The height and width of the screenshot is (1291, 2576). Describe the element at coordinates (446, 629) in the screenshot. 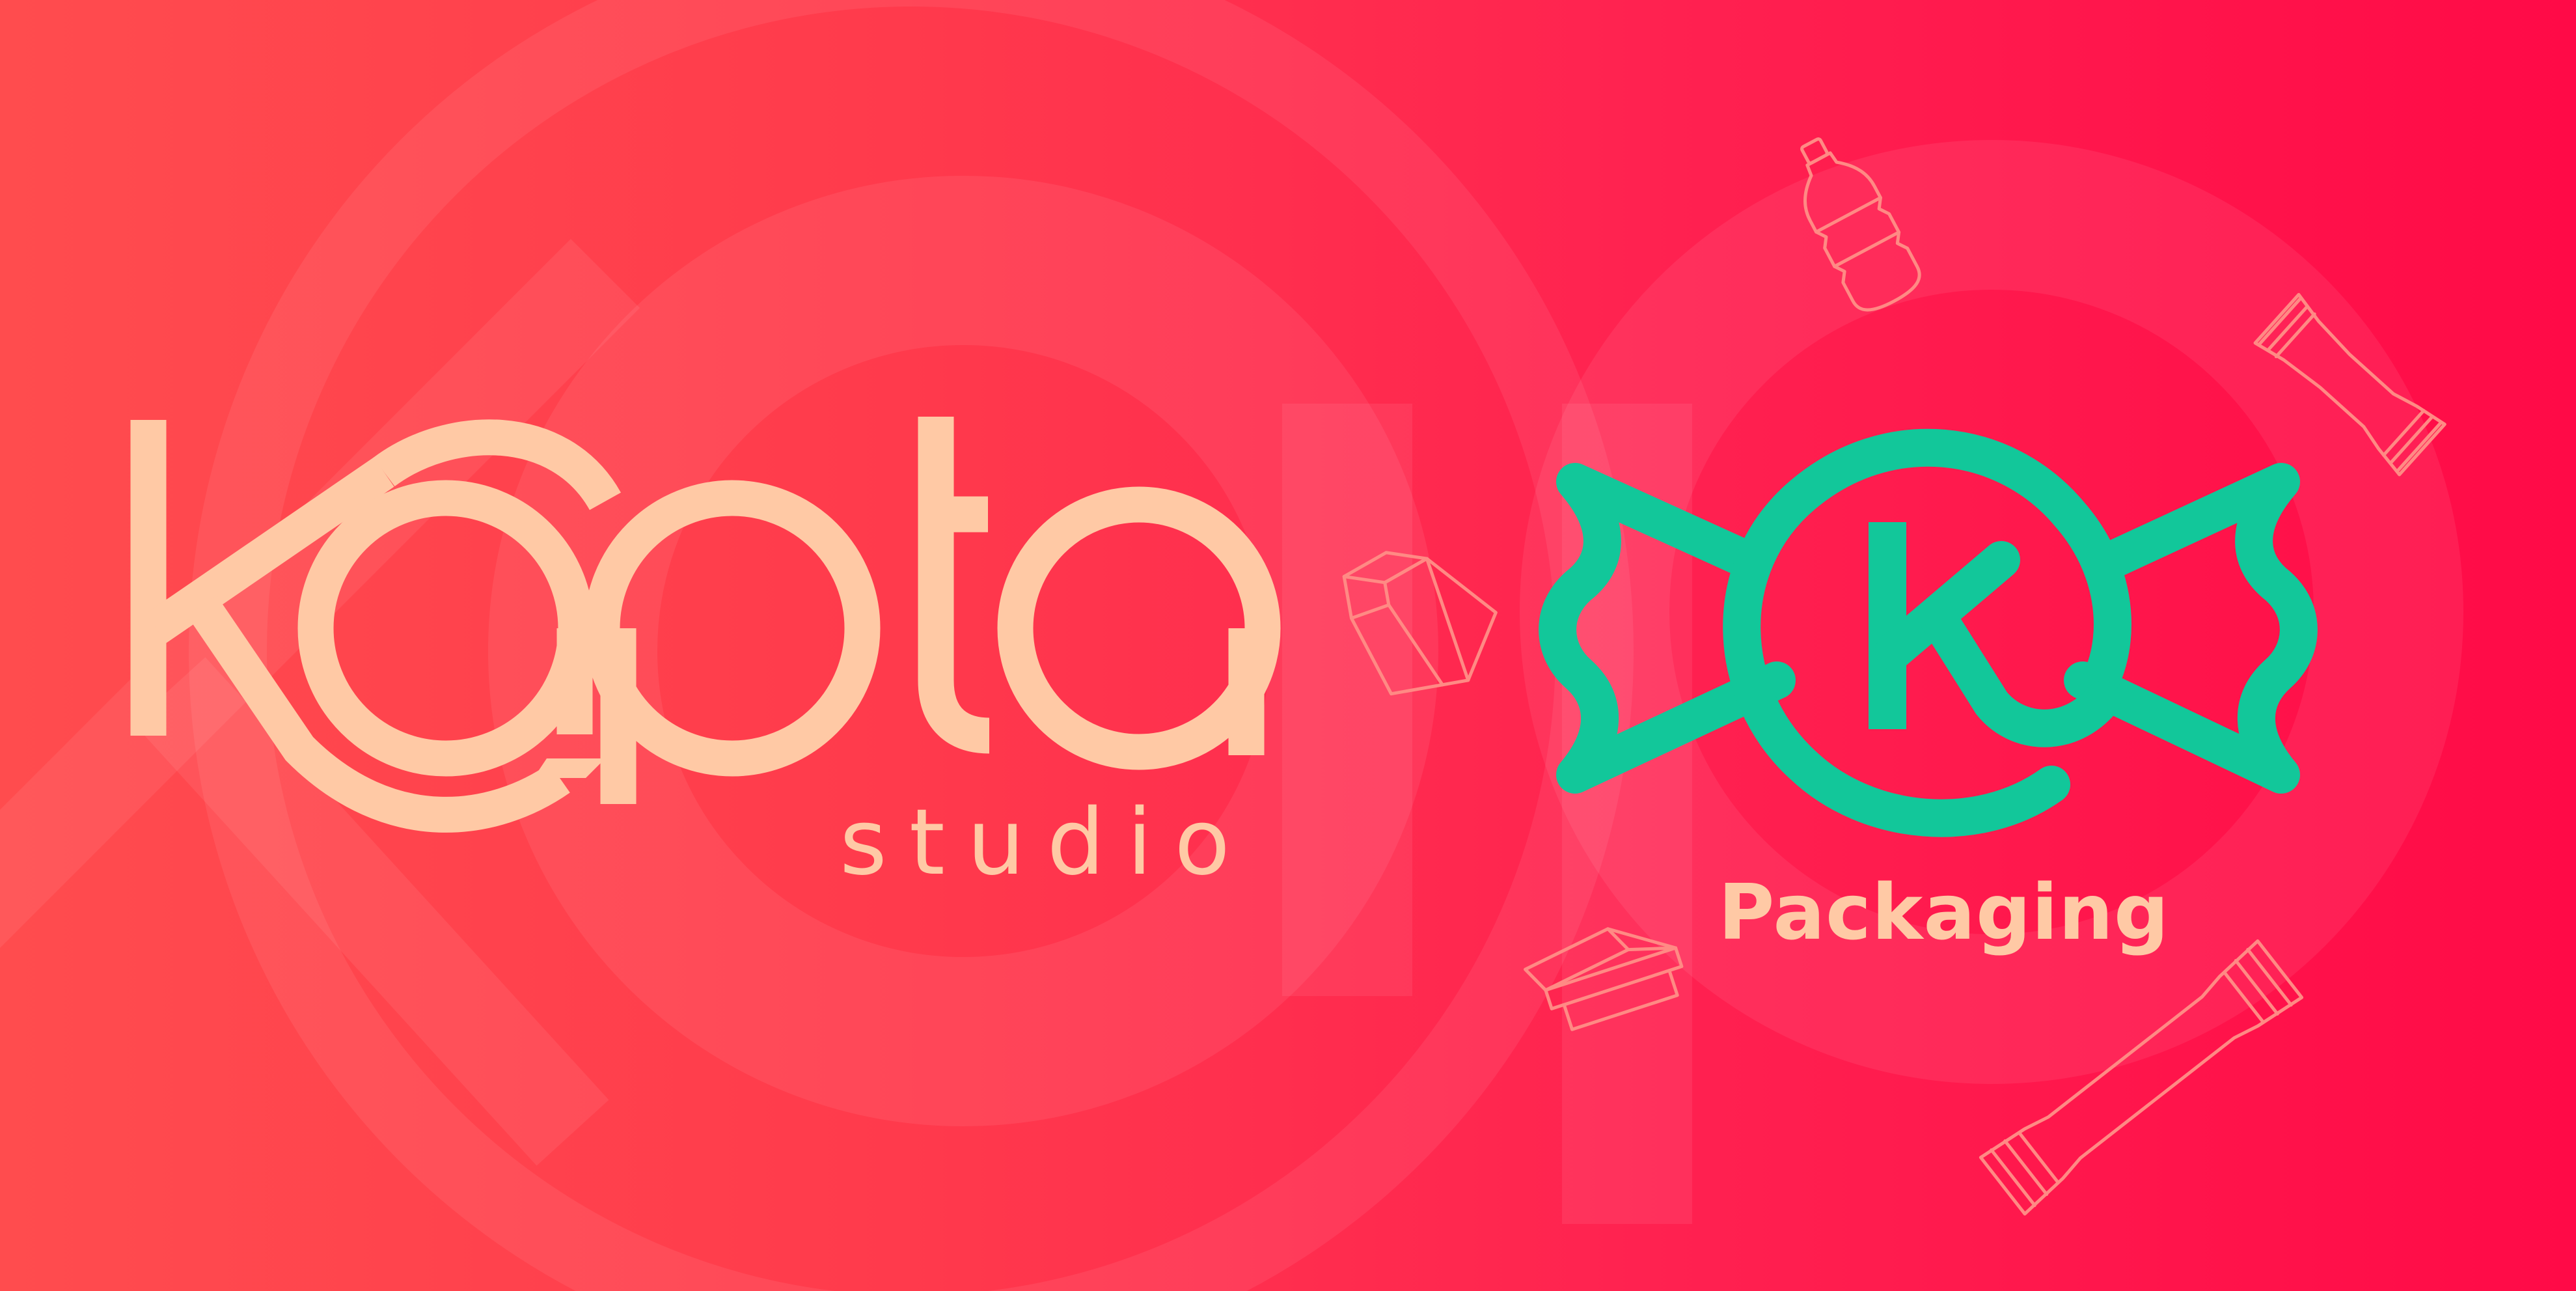

I see `kapta-a-bowl` at that location.